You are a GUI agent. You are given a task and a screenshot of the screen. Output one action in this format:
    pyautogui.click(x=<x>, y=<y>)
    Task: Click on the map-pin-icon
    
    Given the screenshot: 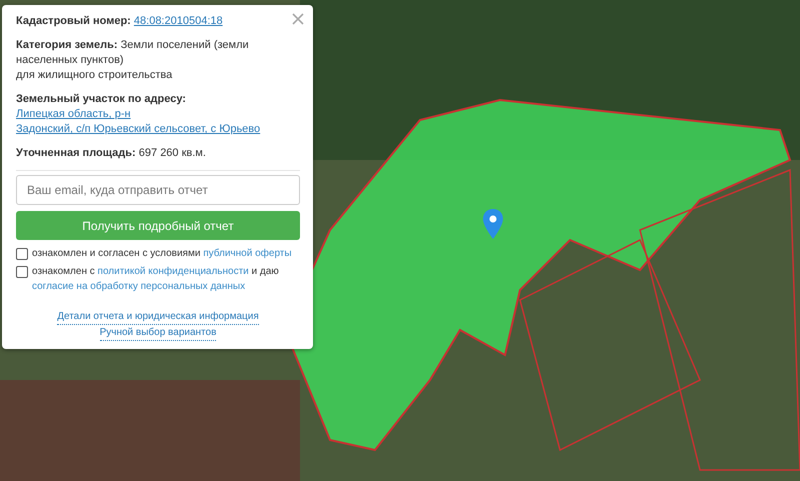 What is the action you would take?
    pyautogui.click(x=493, y=224)
    